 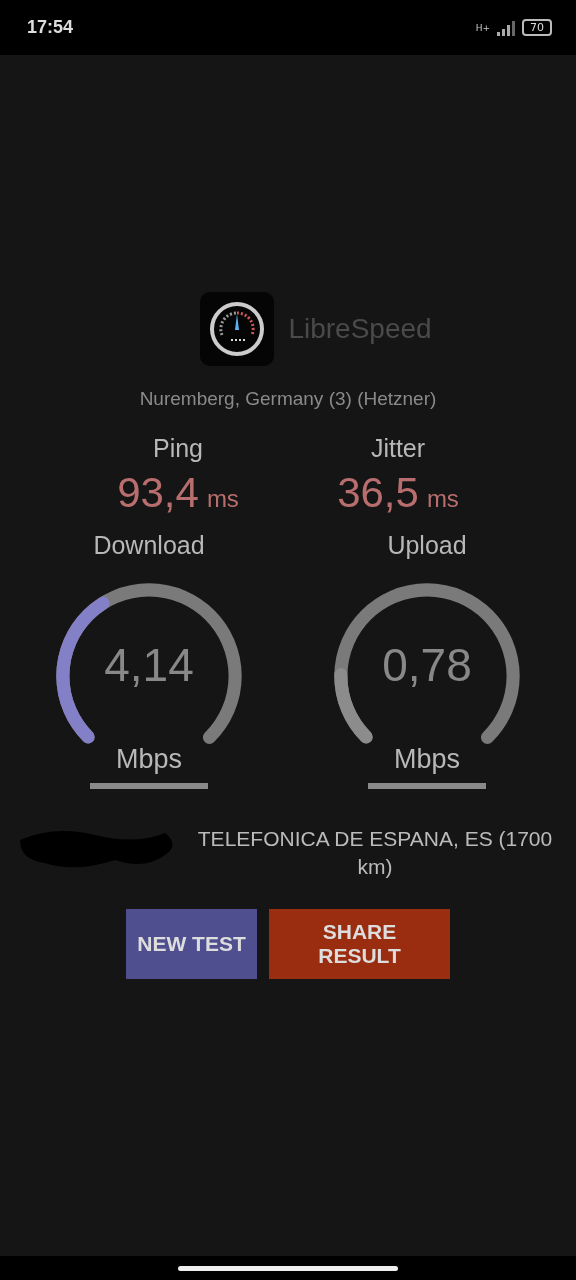 What do you see at coordinates (537, 27) in the screenshot?
I see `battery-icon: 70` at bounding box center [537, 27].